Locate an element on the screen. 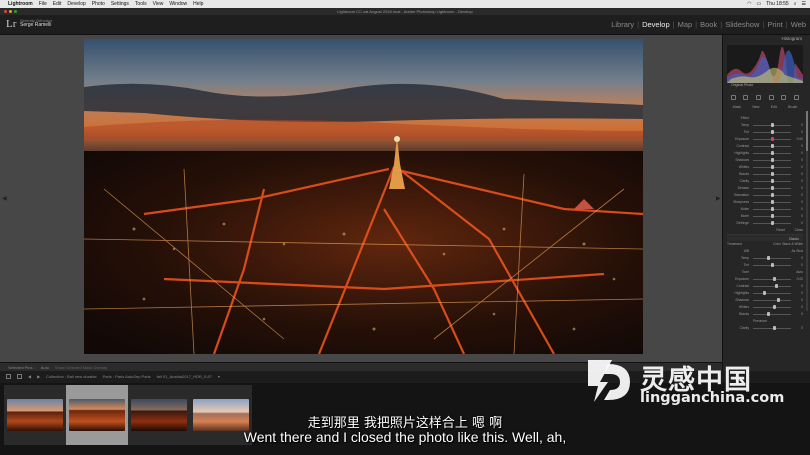 This screenshot has height=455, width=810. menu-app-name: Lightroom is located at coordinates (20, 4).